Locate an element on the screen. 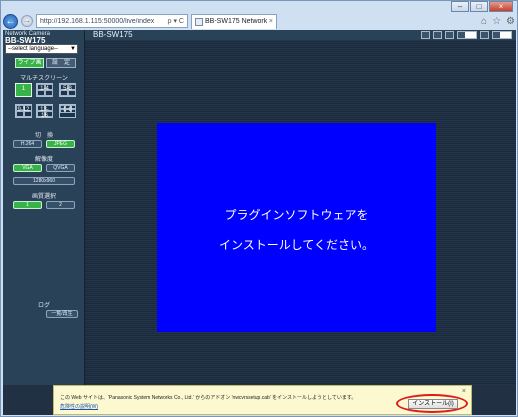 This screenshot has height=417, width=518. settings-icon: ⚙ is located at coordinates (510, 21).